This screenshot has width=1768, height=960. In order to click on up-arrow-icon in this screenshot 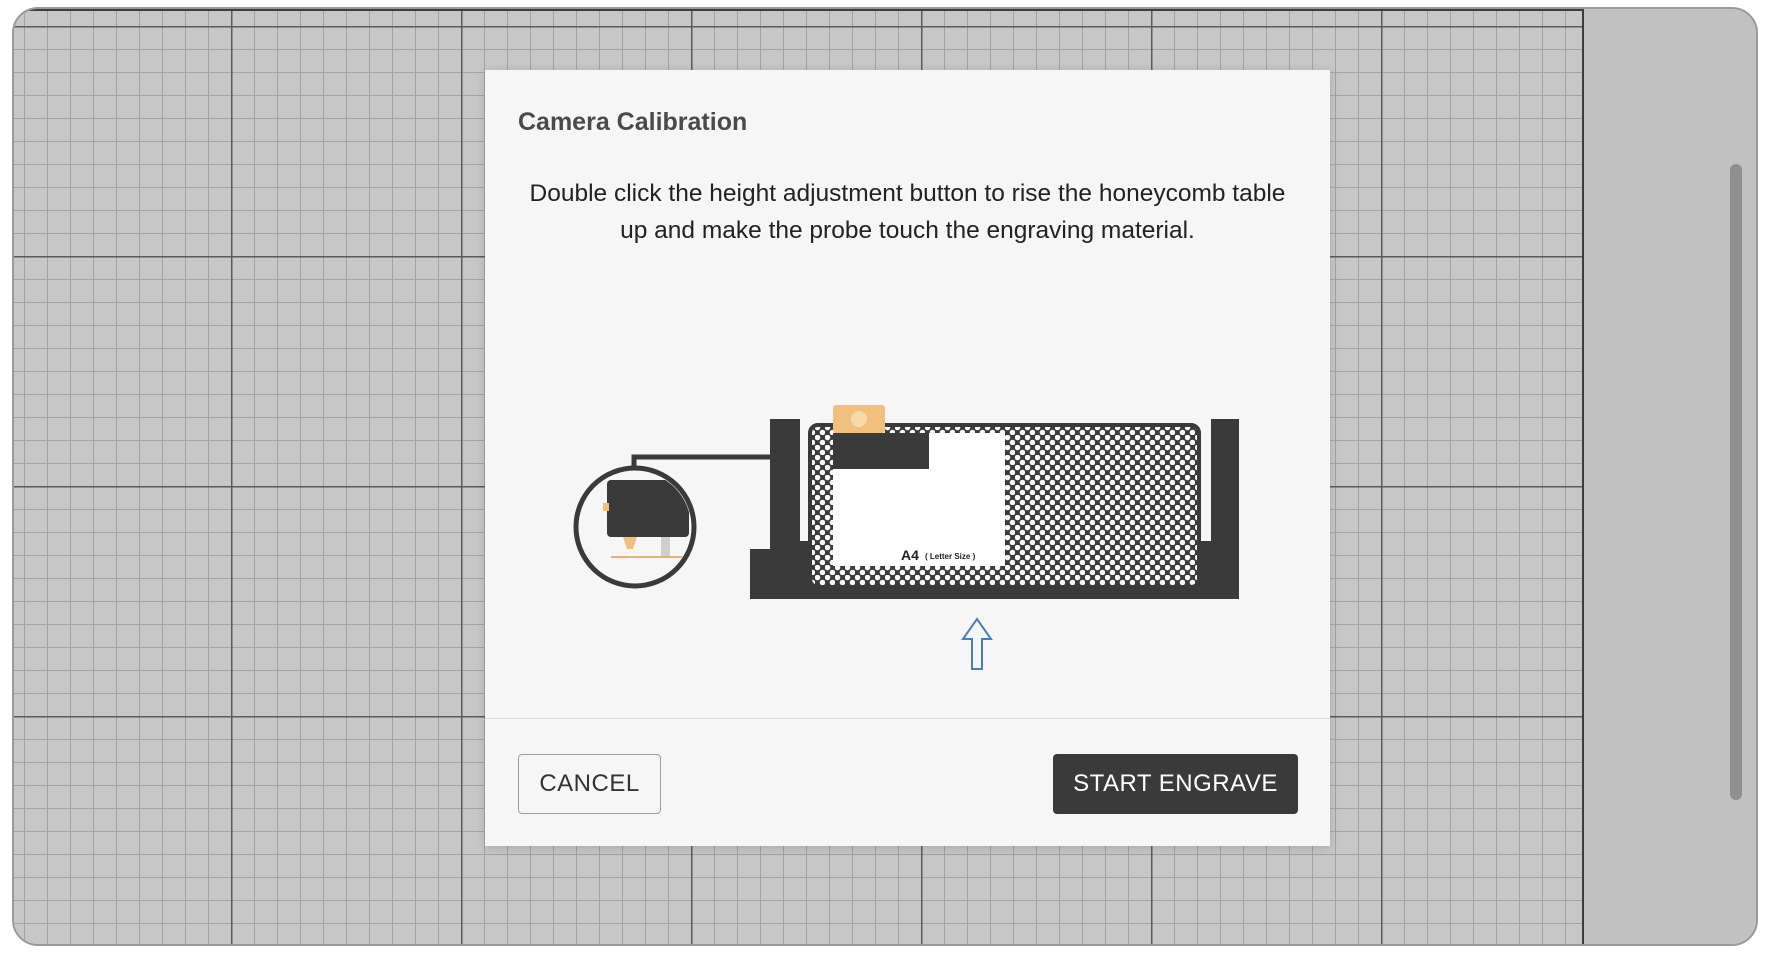, I will do `click(977, 643)`.